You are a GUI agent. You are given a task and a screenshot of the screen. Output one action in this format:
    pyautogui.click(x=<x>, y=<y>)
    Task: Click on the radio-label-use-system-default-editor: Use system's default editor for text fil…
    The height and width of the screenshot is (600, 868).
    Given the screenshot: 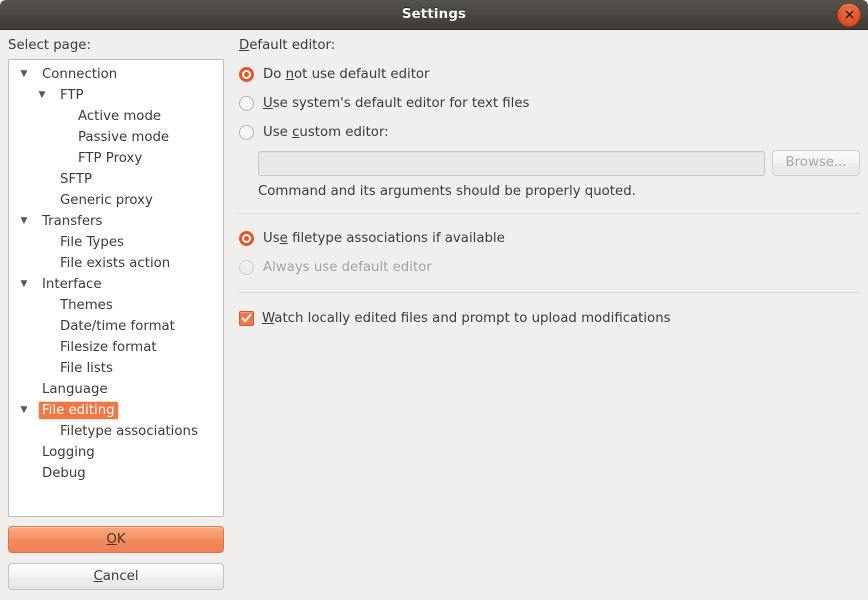 What is the action you would take?
    pyautogui.click(x=396, y=103)
    